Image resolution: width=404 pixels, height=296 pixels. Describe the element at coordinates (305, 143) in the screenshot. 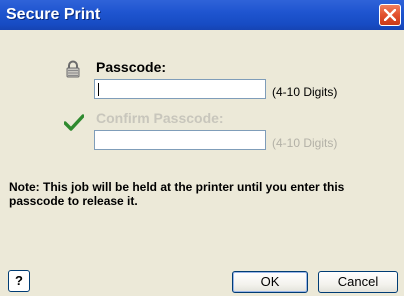

I see `confirm-passcode-hint: (4-10 Digits)` at that location.